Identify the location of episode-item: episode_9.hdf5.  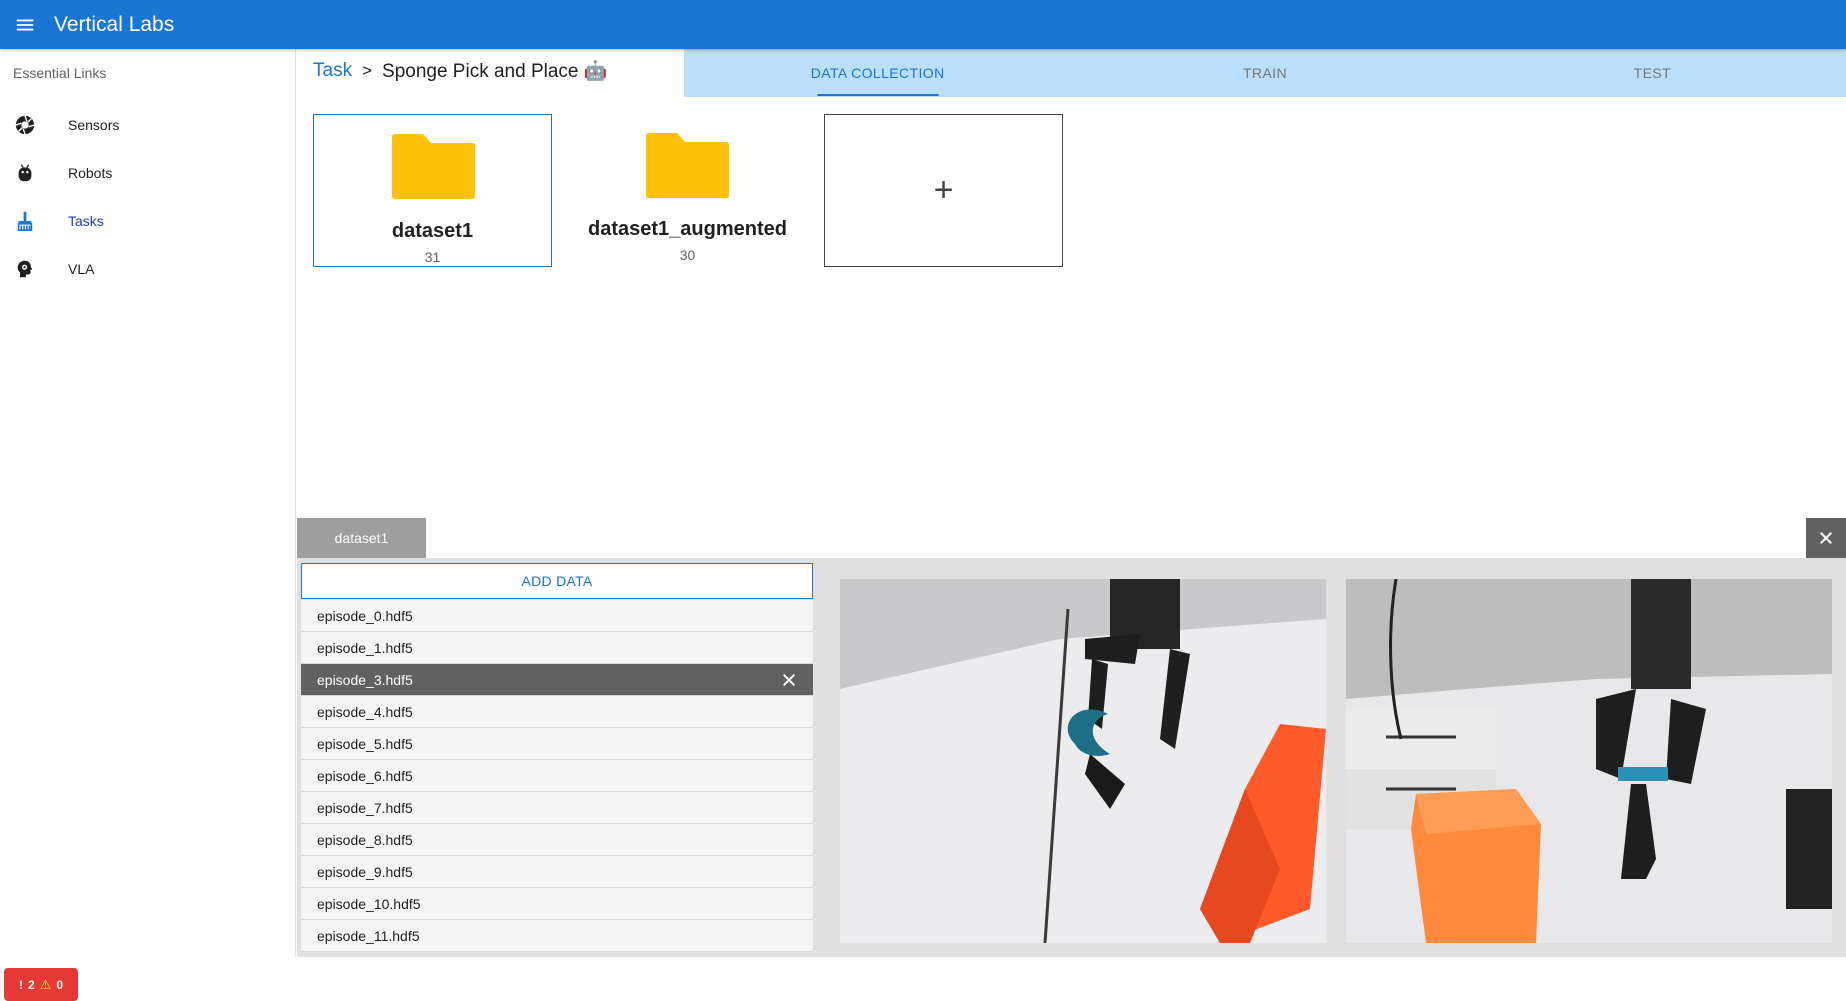
(557, 872).